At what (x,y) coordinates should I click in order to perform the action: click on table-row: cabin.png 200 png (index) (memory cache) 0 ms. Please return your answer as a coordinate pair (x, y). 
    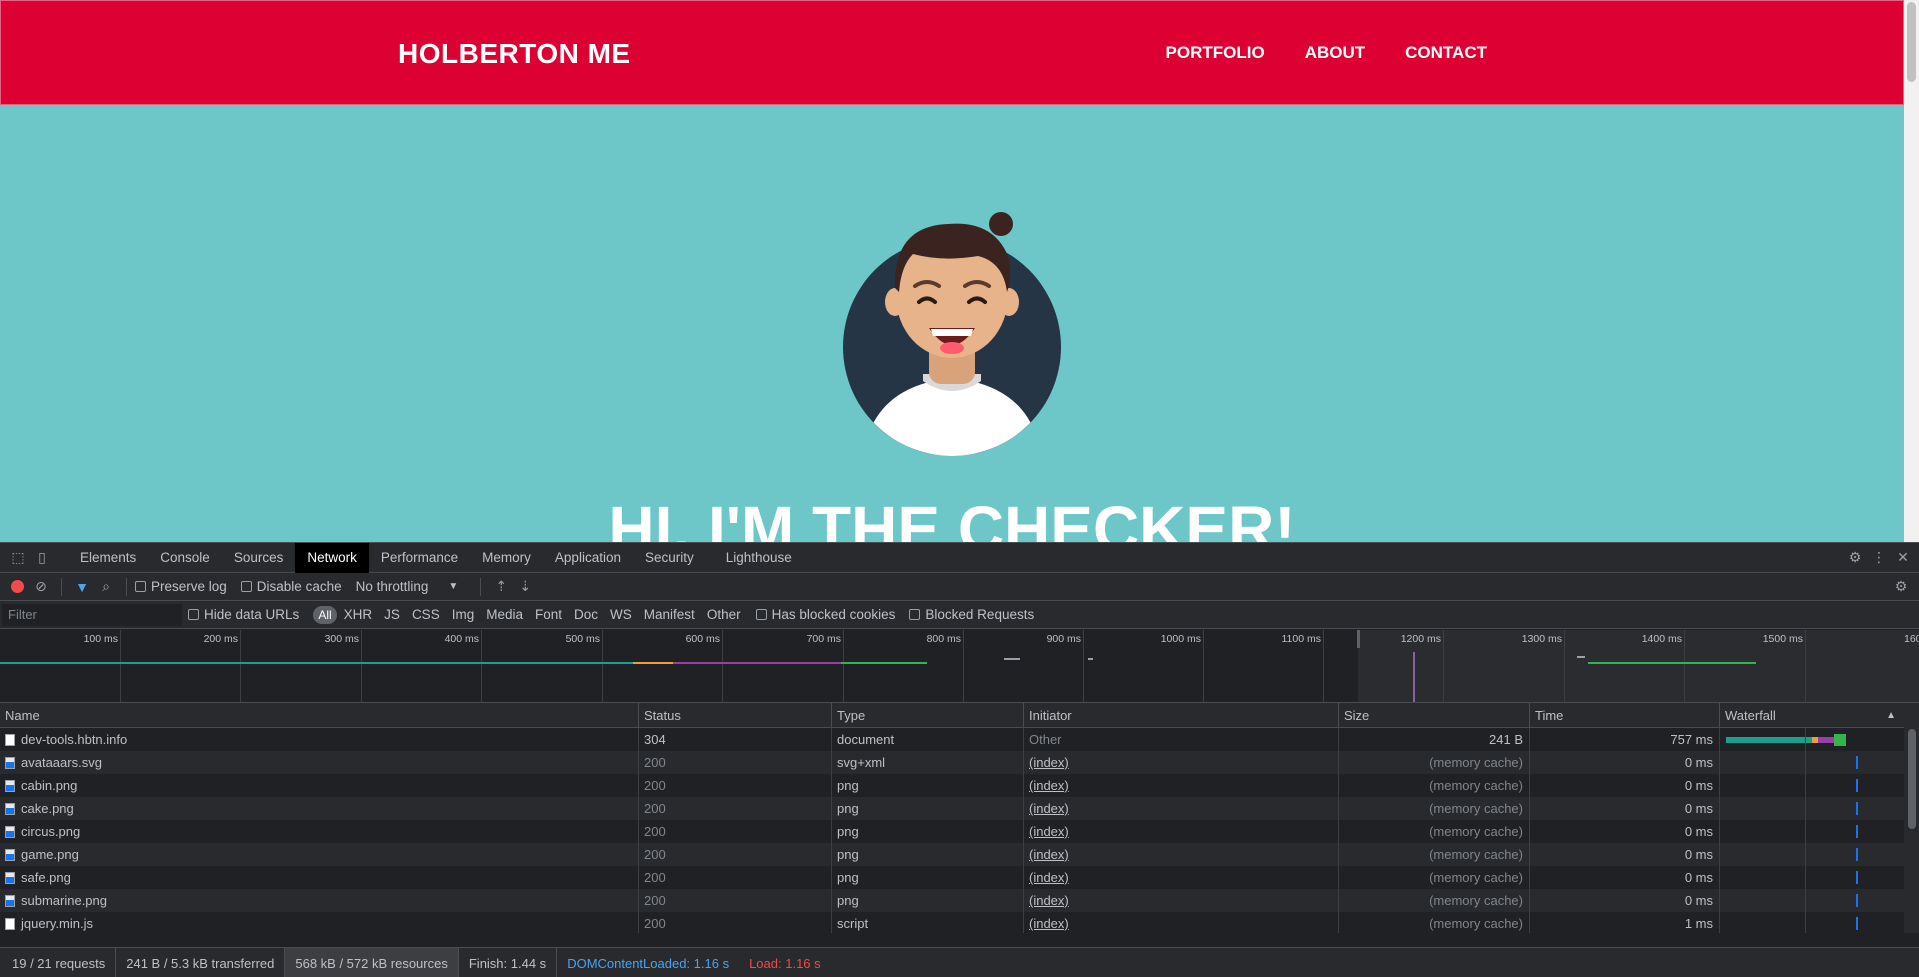
    Looking at the image, I should click on (952, 785).